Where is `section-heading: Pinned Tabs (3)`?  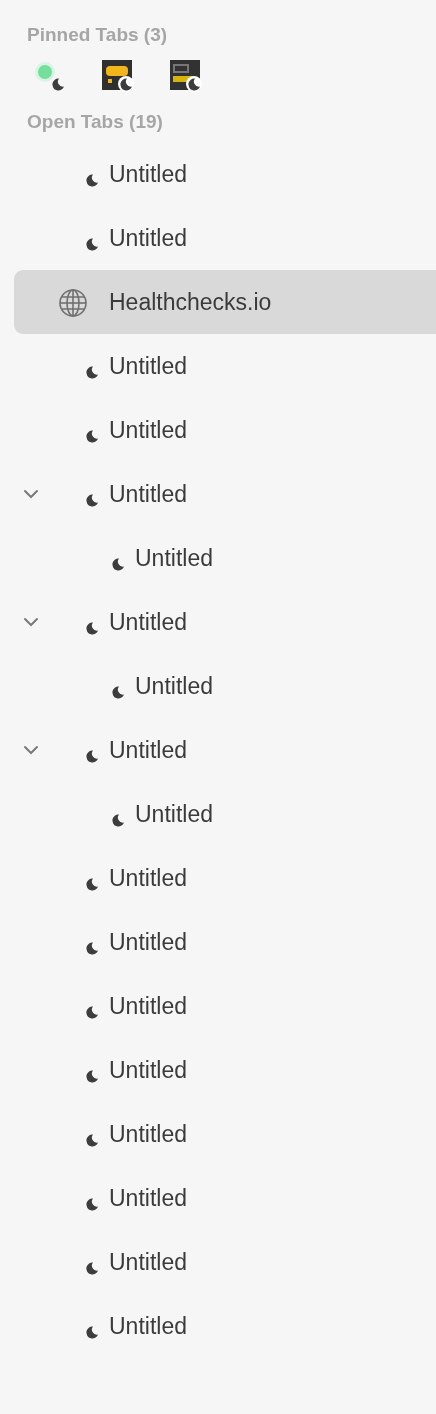 section-heading: Pinned Tabs (3) is located at coordinates (98, 34).